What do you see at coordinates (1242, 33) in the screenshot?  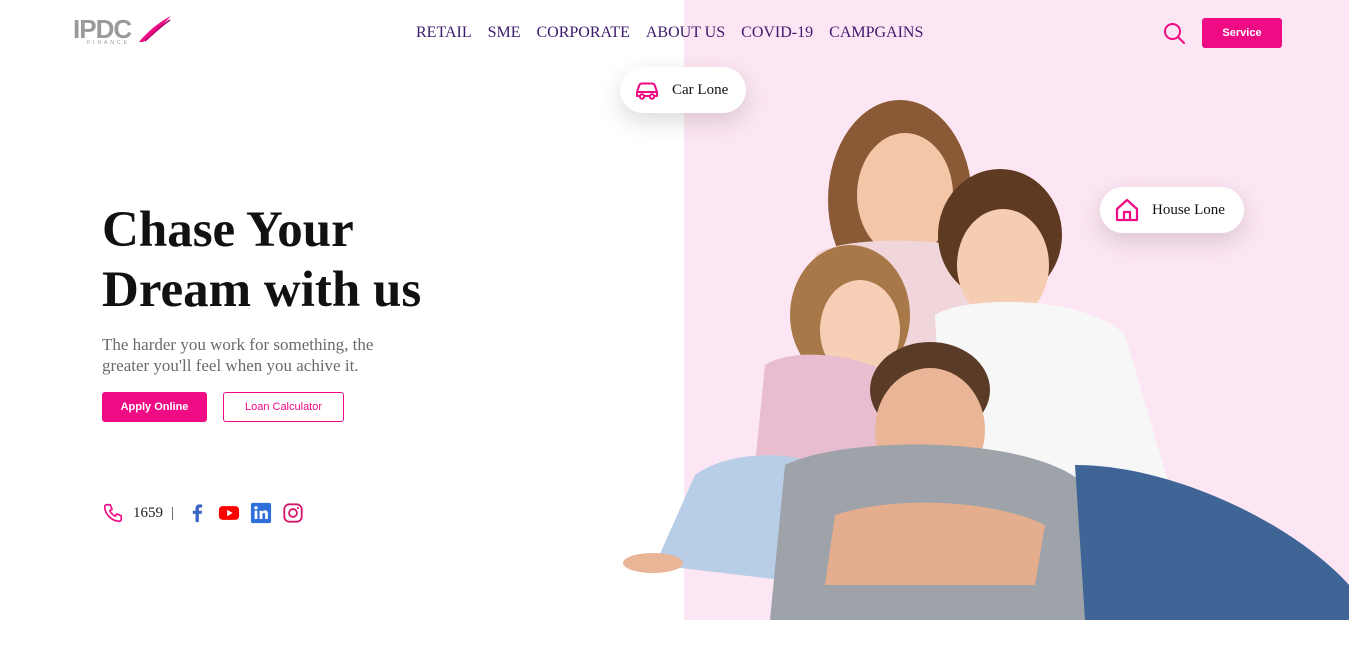 I see `service-button: Service` at bounding box center [1242, 33].